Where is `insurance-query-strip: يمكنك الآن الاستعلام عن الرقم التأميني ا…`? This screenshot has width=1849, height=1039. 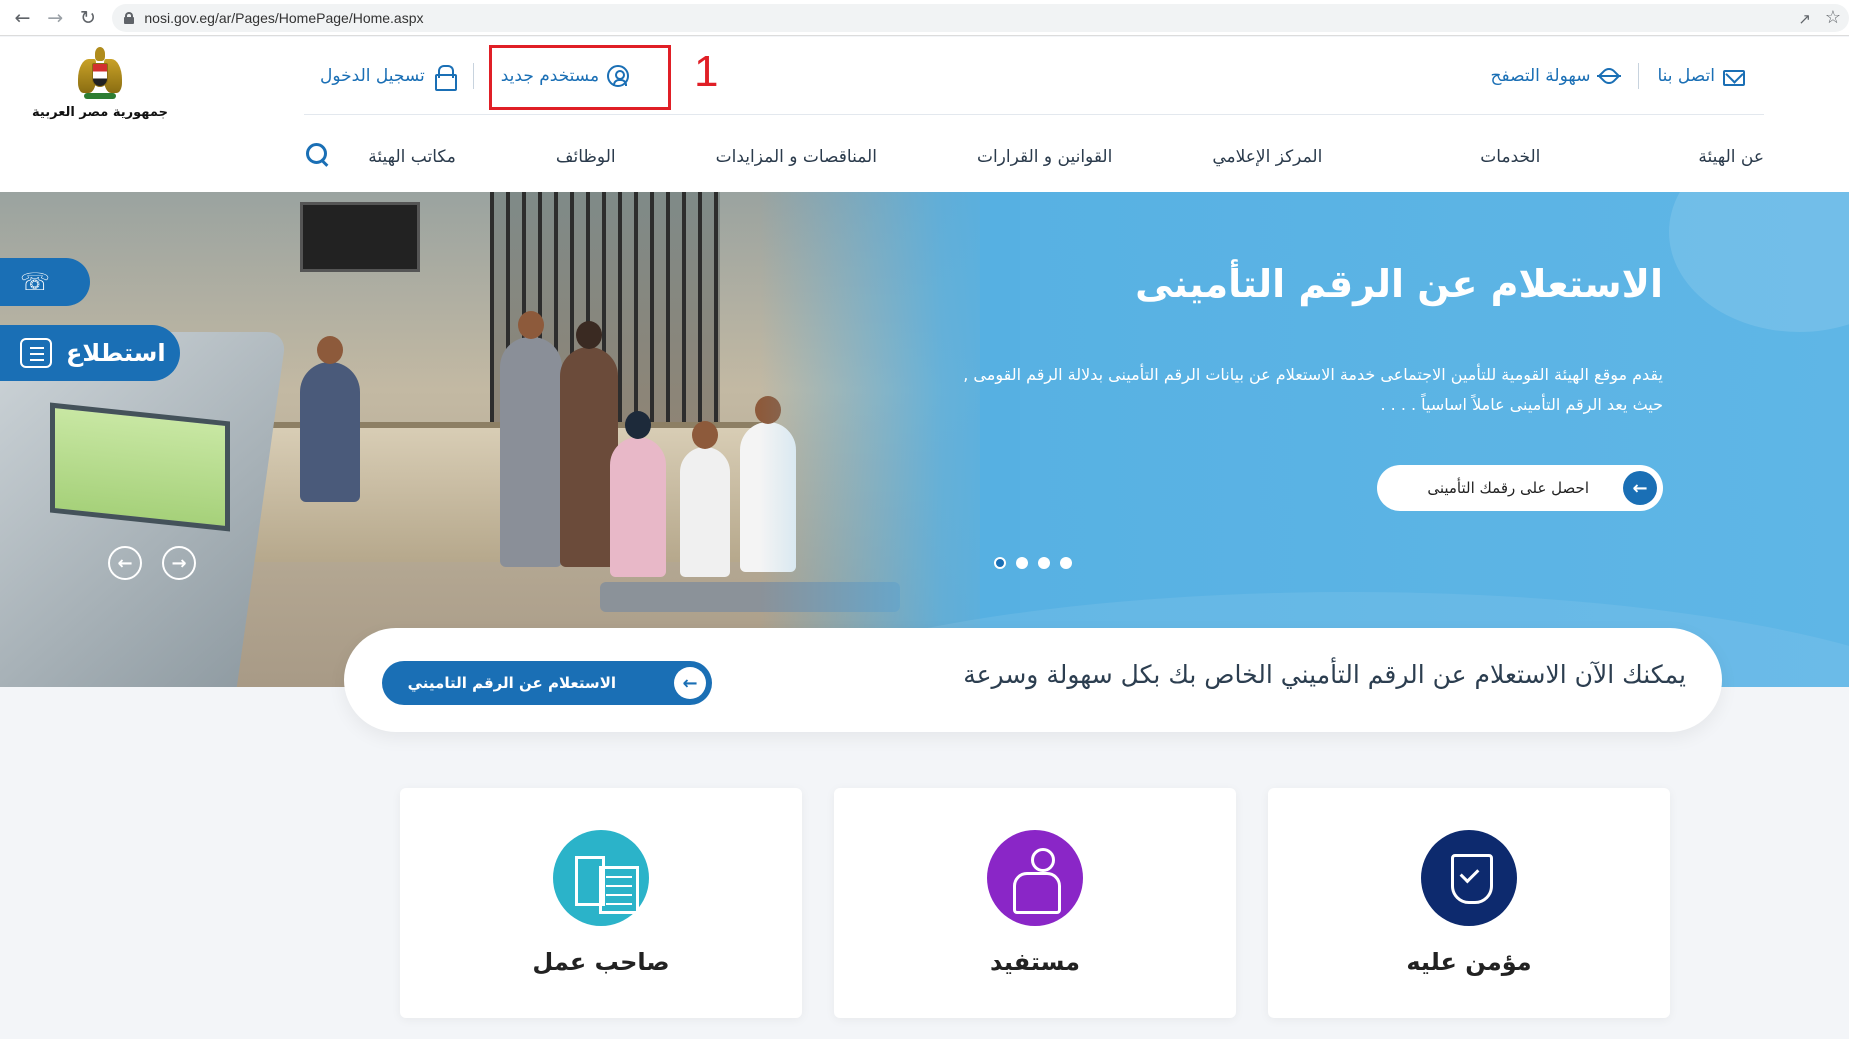
insurance-query-strip: يمكنك الآن الاستعلام عن الرقم التأميني ا… is located at coordinates (1033, 680).